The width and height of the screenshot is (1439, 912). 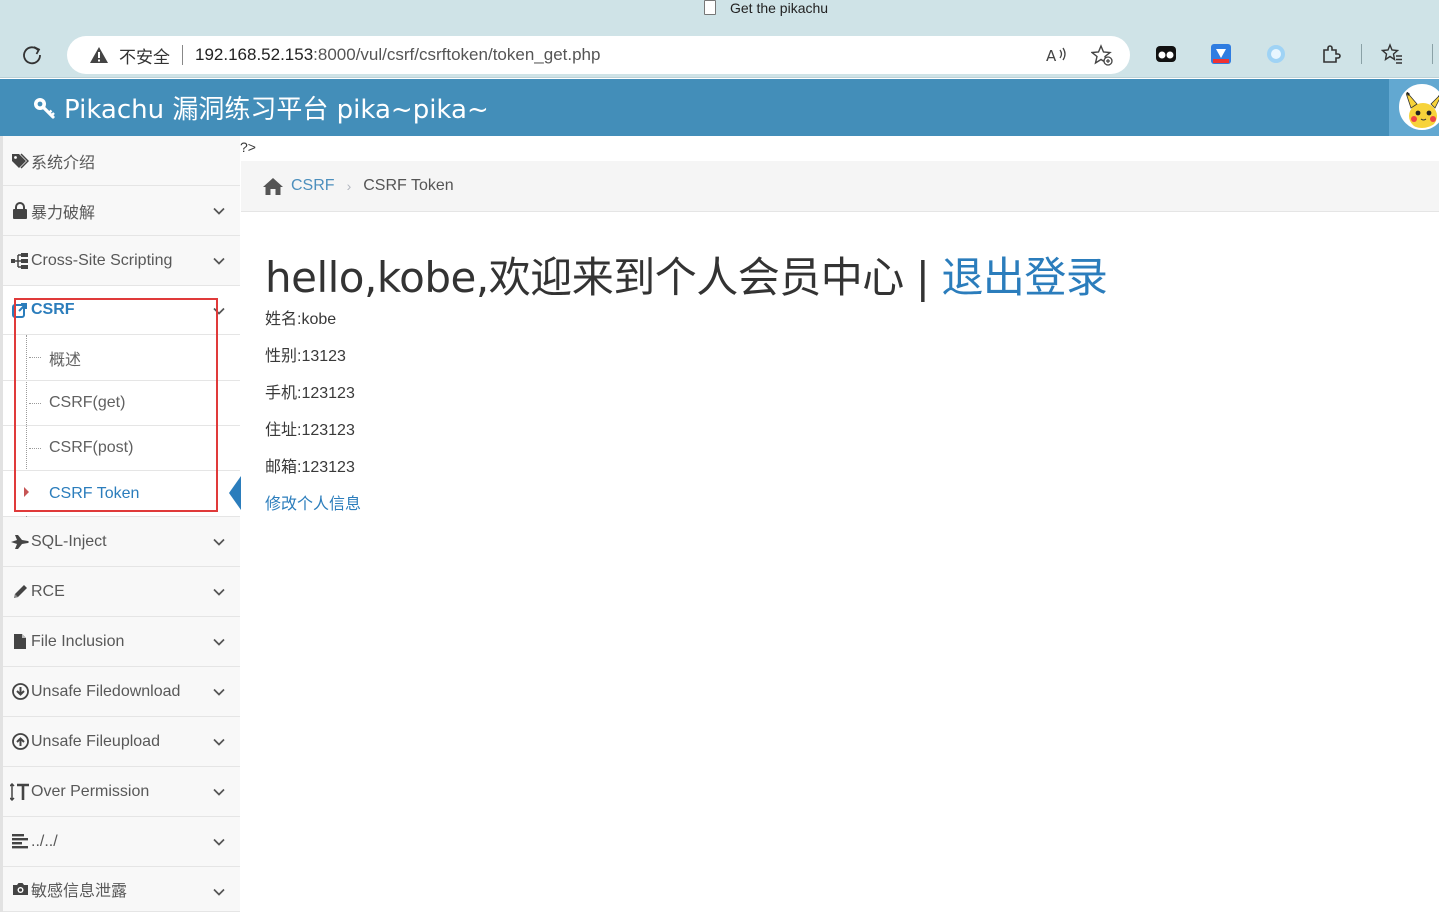 I want to click on home-icon, so click(x=273, y=186).